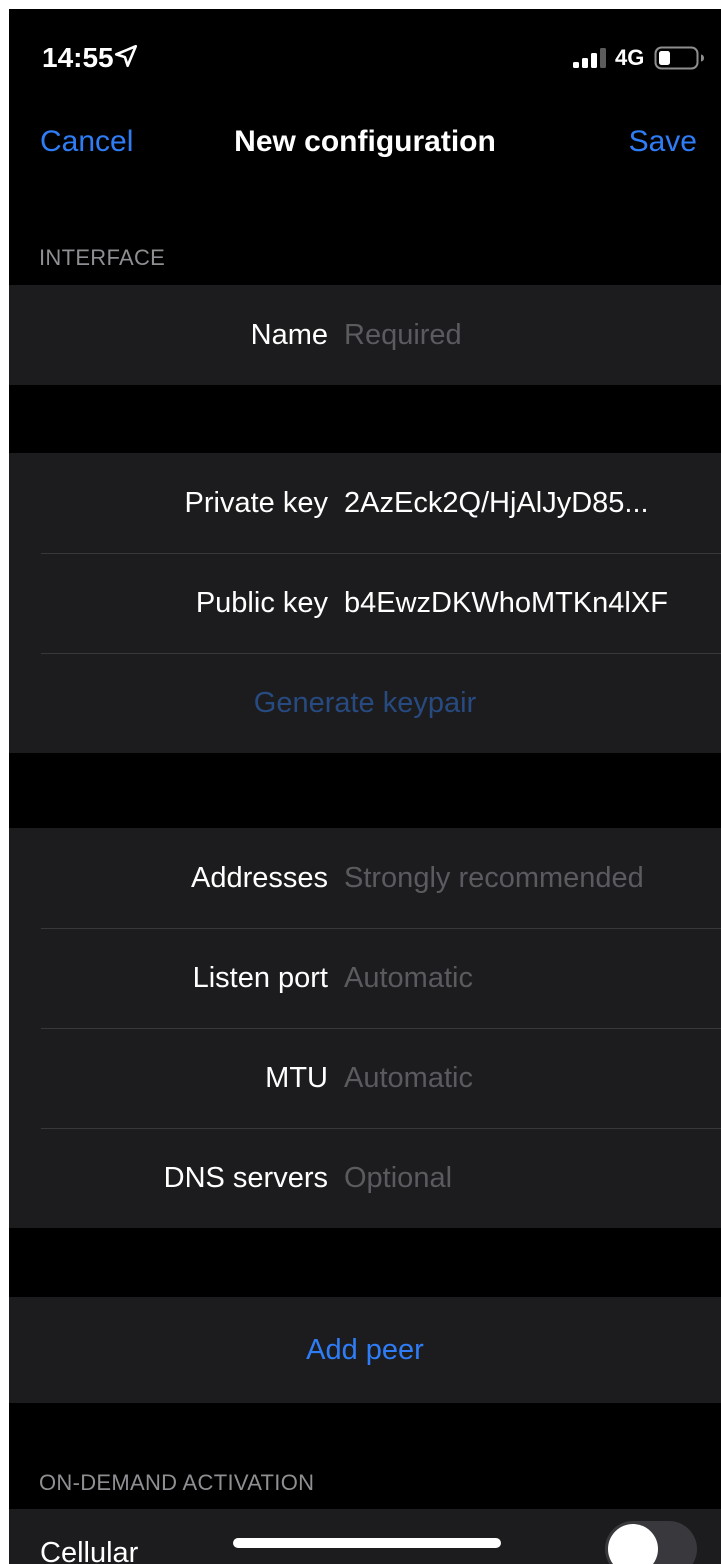 The image size is (721, 1564). I want to click on public-key-label: Public key, so click(261, 603).